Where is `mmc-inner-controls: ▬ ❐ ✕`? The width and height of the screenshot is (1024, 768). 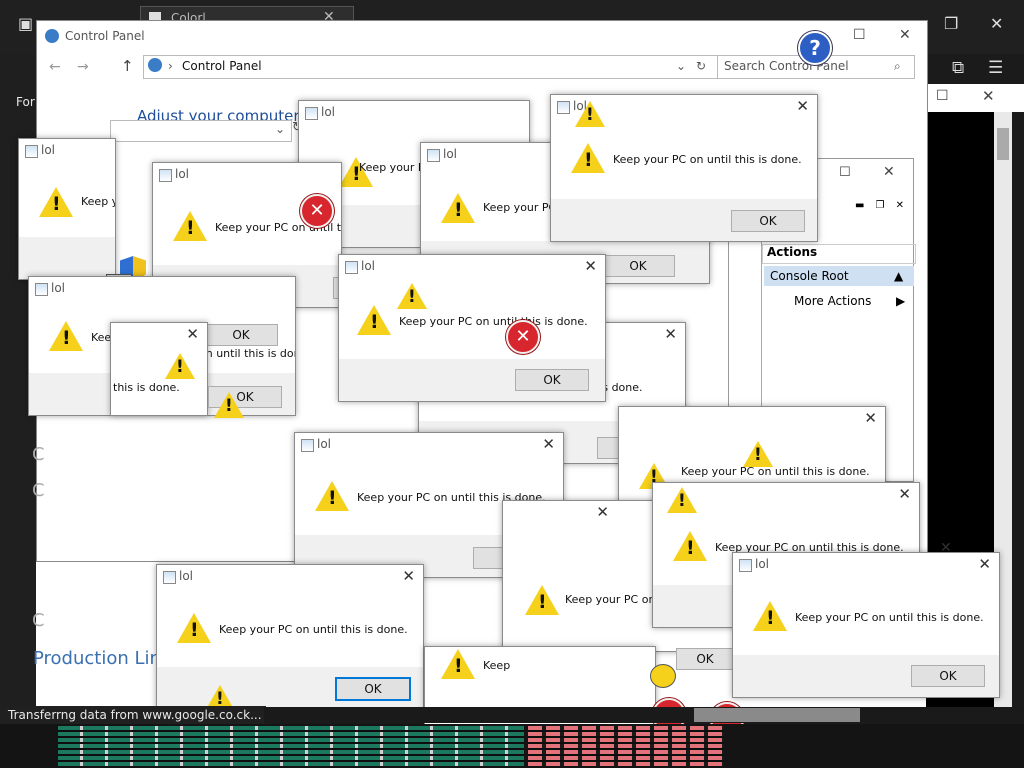 mmc-inner-controls: ▬ ❐ ✕ is located at coordinates (883, 202).